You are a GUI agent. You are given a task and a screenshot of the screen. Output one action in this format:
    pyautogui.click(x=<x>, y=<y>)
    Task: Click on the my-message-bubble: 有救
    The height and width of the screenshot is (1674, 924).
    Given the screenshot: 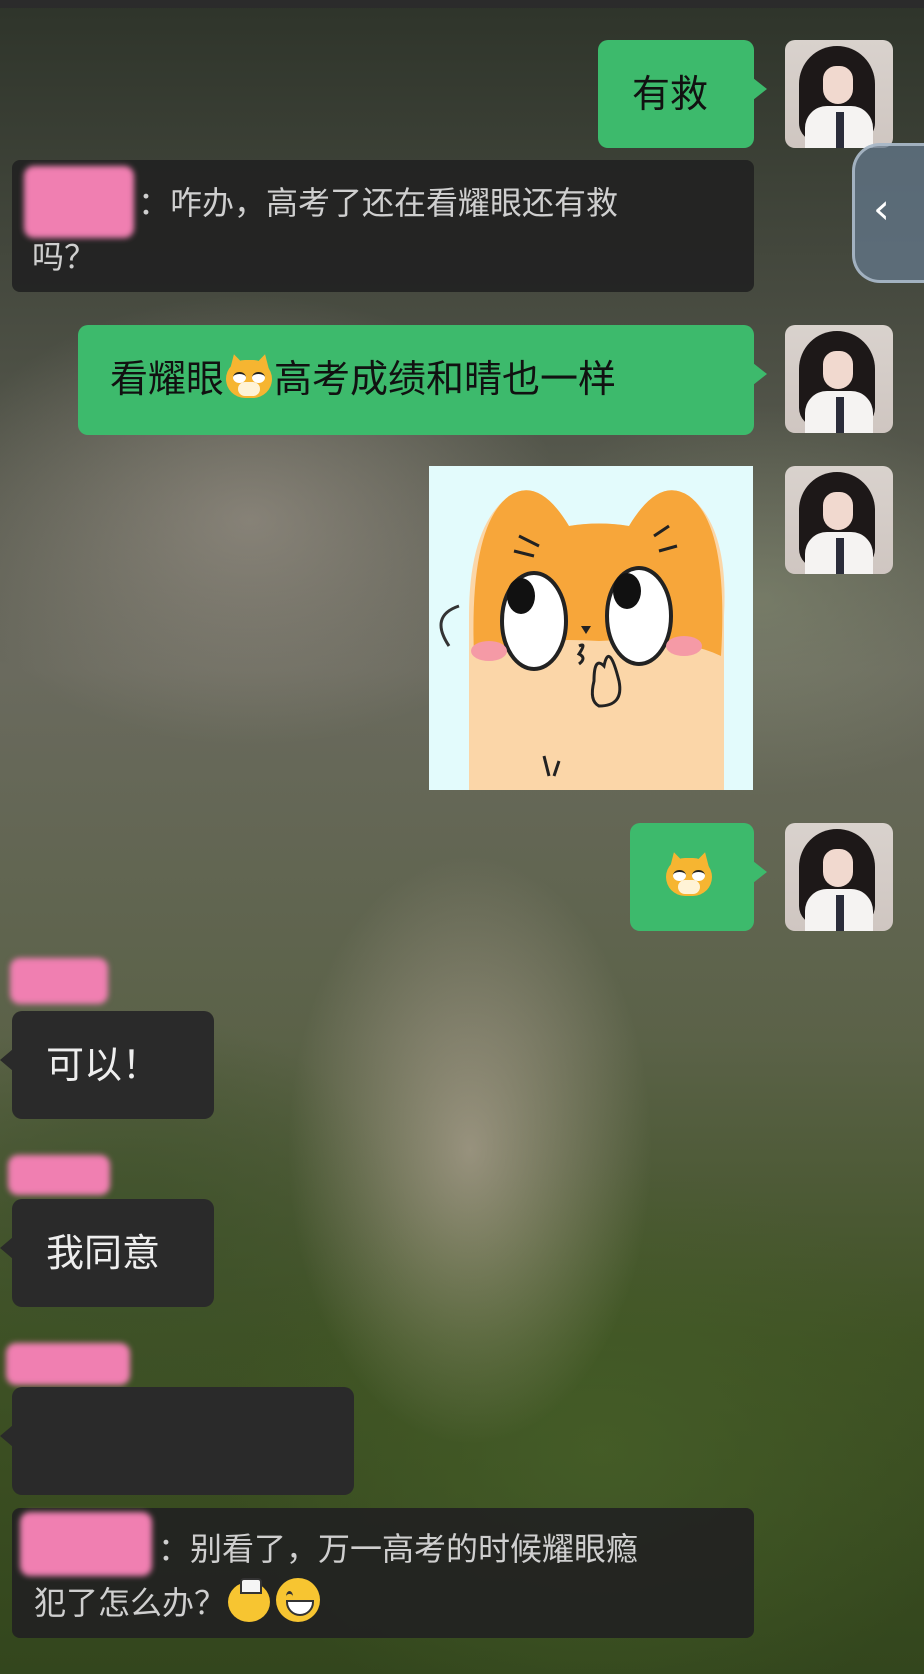 What is the action you would take?
    pyautogui.click(x=682, y=94)
    